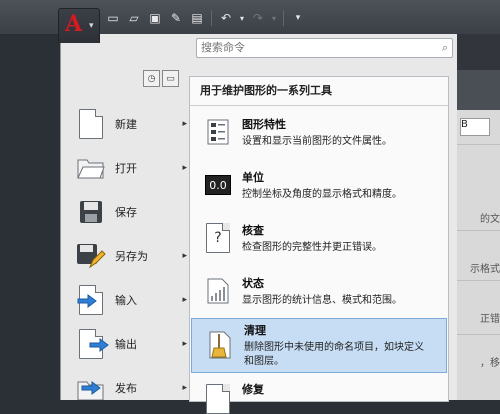 The height and width of the screenshot is (414, 500). Describe the element at coordinates (311, 47) in the screenshot. I see `search-input` at that location.